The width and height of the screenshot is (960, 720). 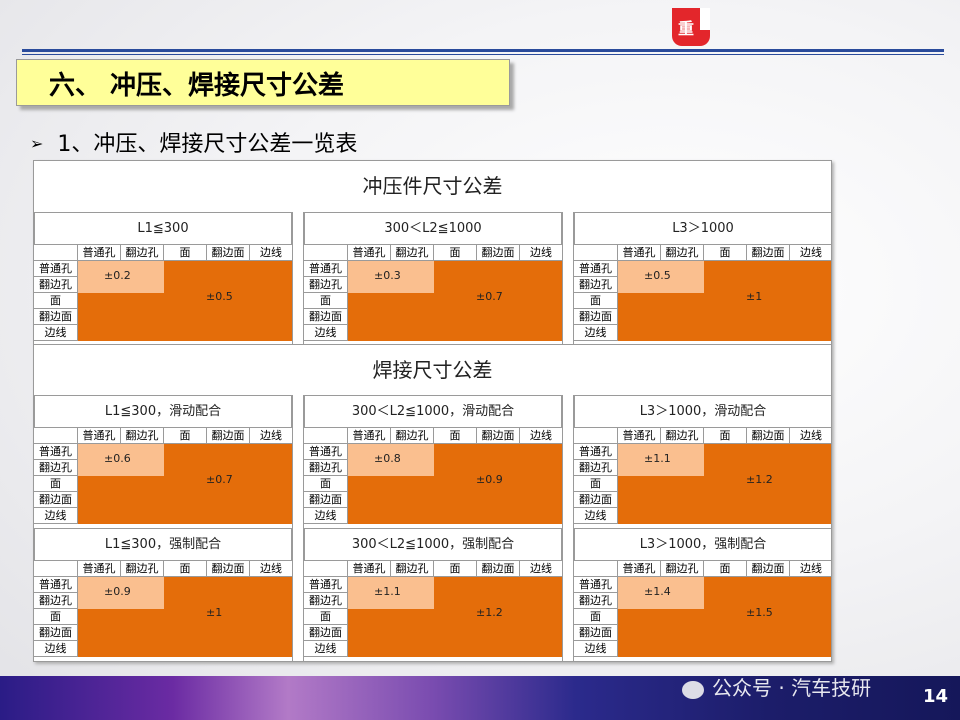 I want to click on logo: 重, so click(x=691, y=27).